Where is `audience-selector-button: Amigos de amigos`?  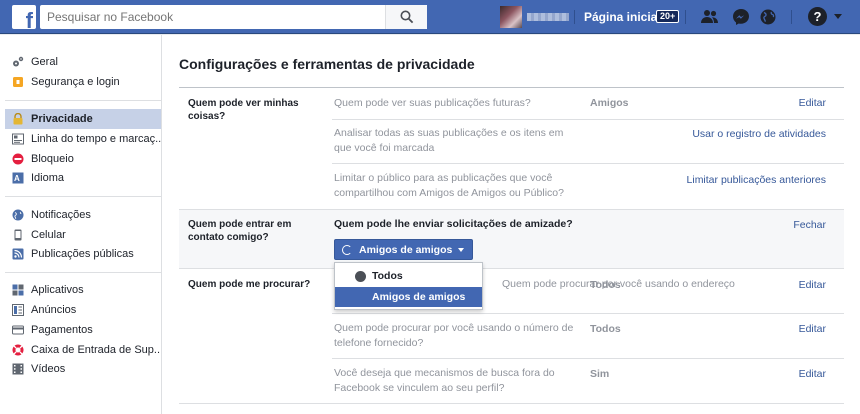
audience-selector-button: Amigos de amigos is located at coordinates (403, 249).